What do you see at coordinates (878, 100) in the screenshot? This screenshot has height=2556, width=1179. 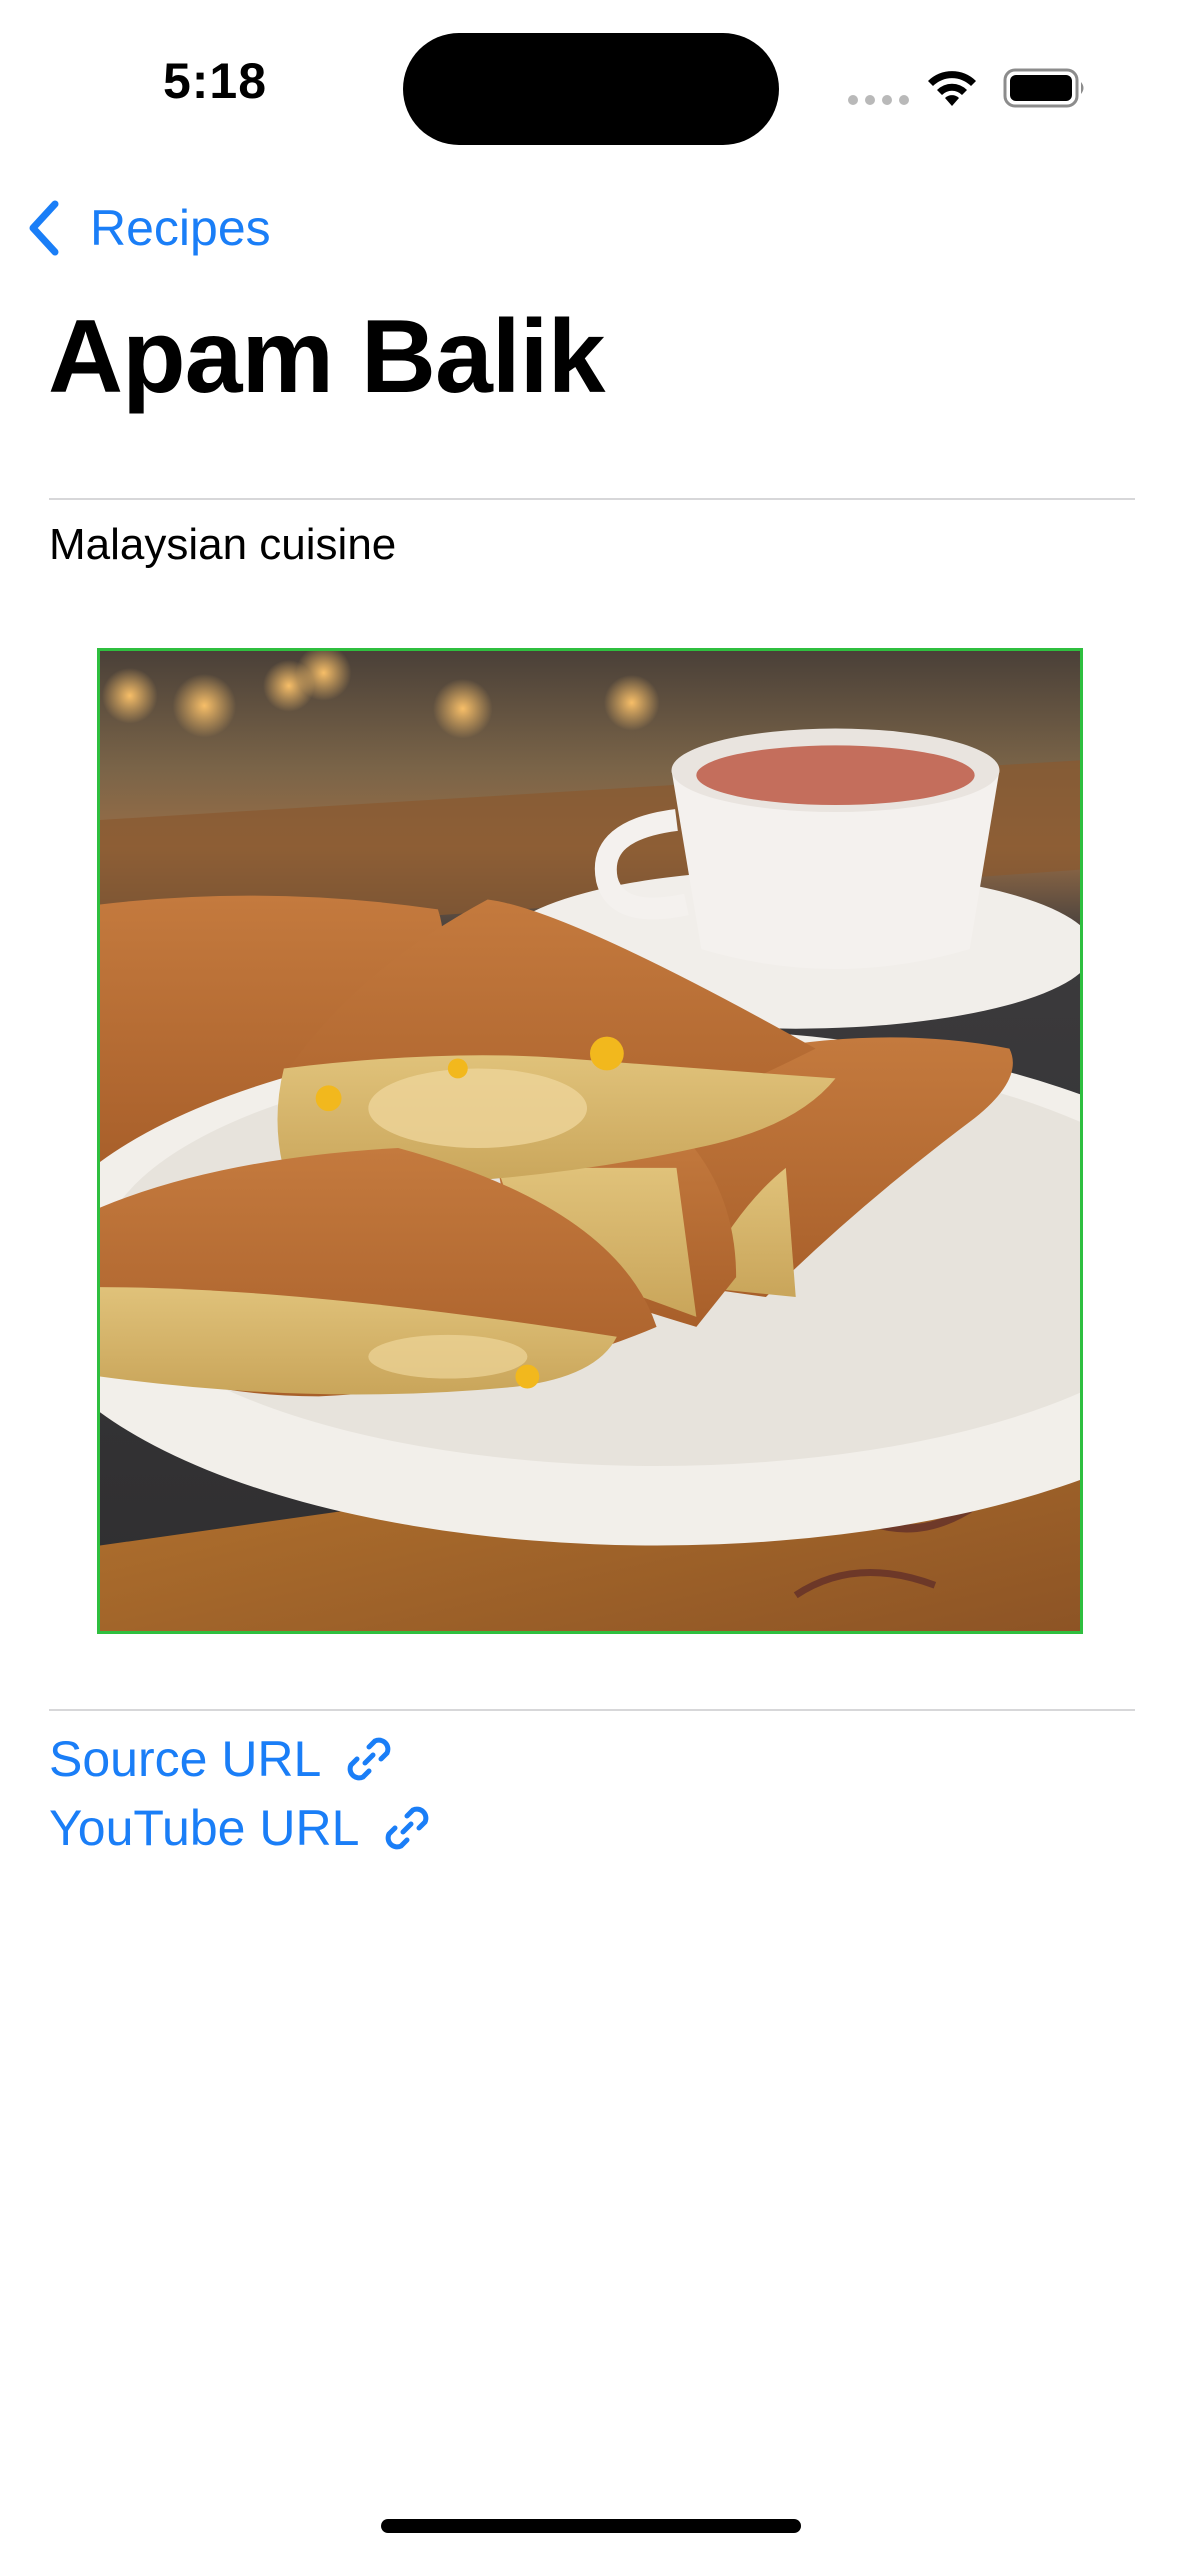 I see `cellular-signal-icon` at bounding box center [878, 100].